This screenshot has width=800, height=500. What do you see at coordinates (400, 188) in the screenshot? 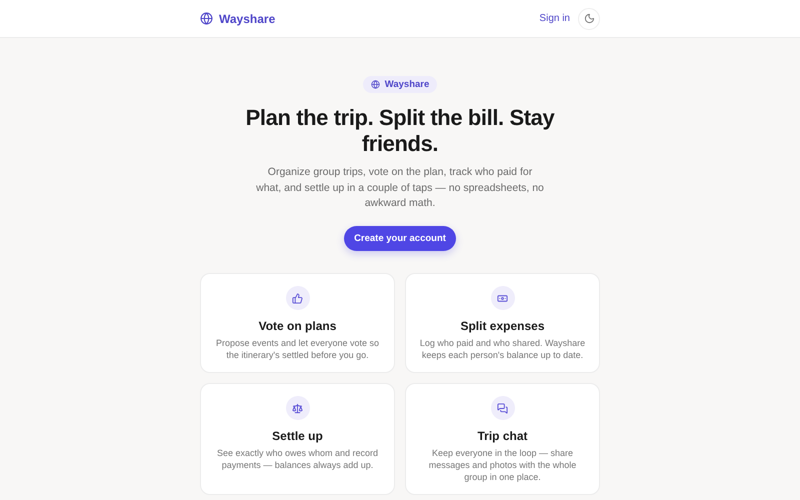
I see `hero-subtitle: Organize group trips, vote on the plan, track who paid for what, and settle up in a couple of taps — no spreadsheets, no awkward math.` at bounding box center [400, 188].